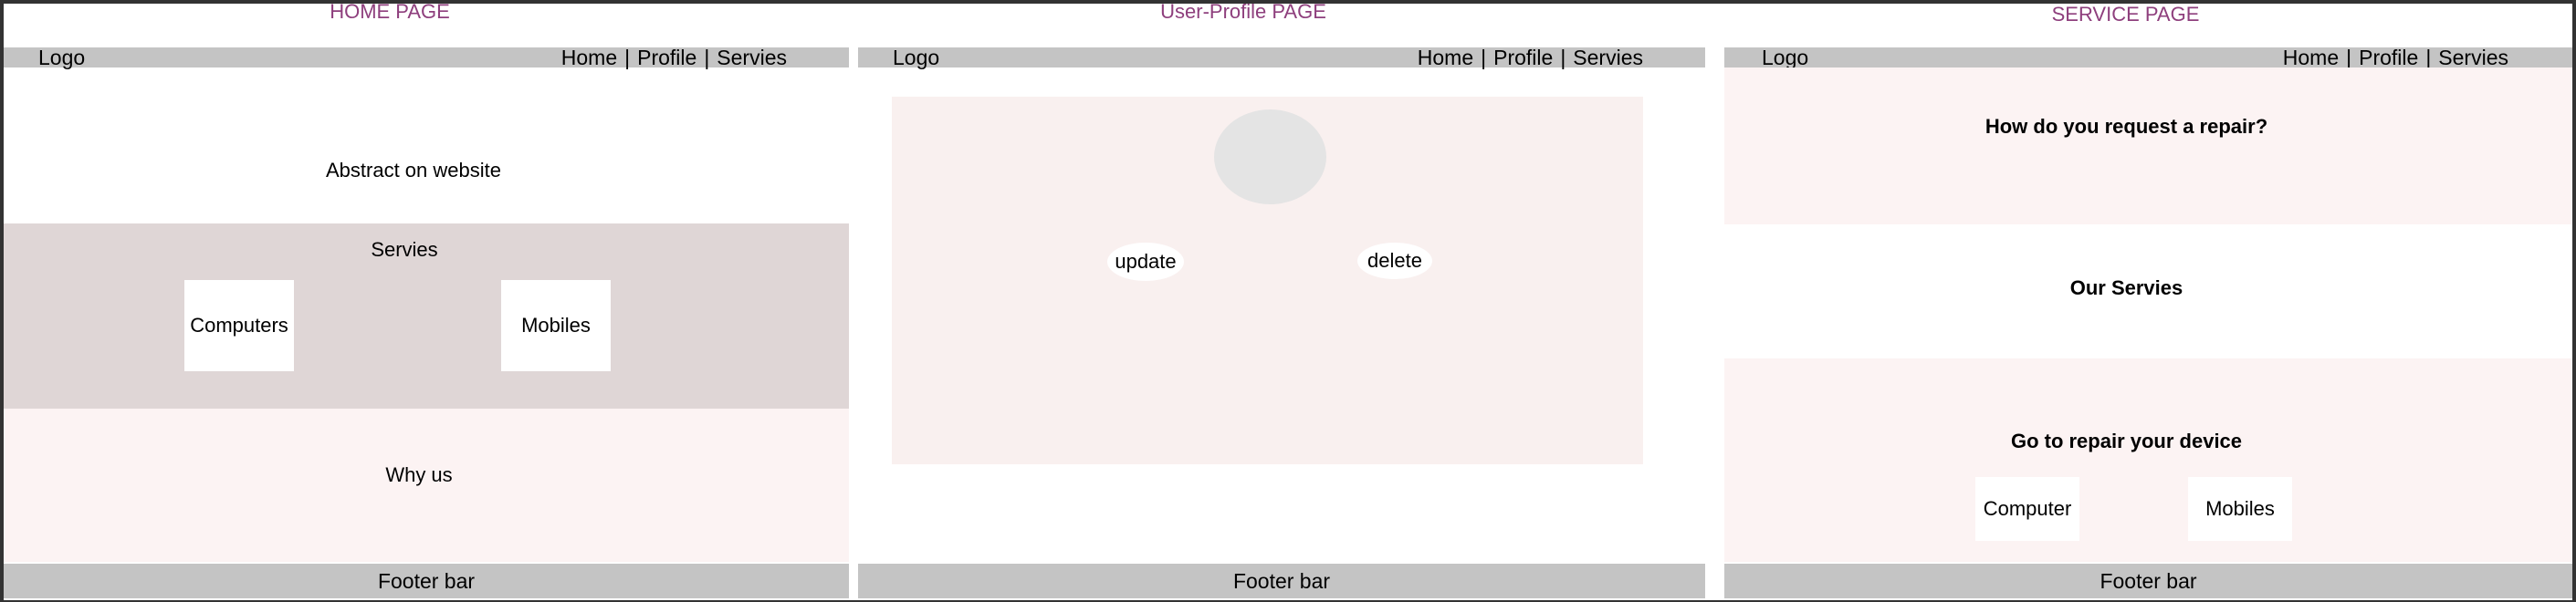 The height and width of the screenshot is (602, 2576). Describe the element at coordinates (1281, 581) in the screenshot. I see `profile-footer: Footer bar` at that location.